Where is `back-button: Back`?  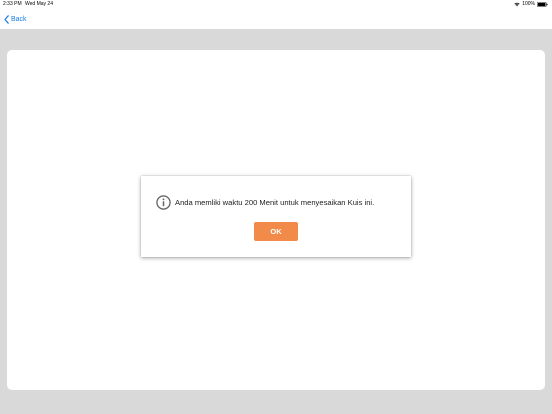 back-button: Back is located at coordinates (15, 19).